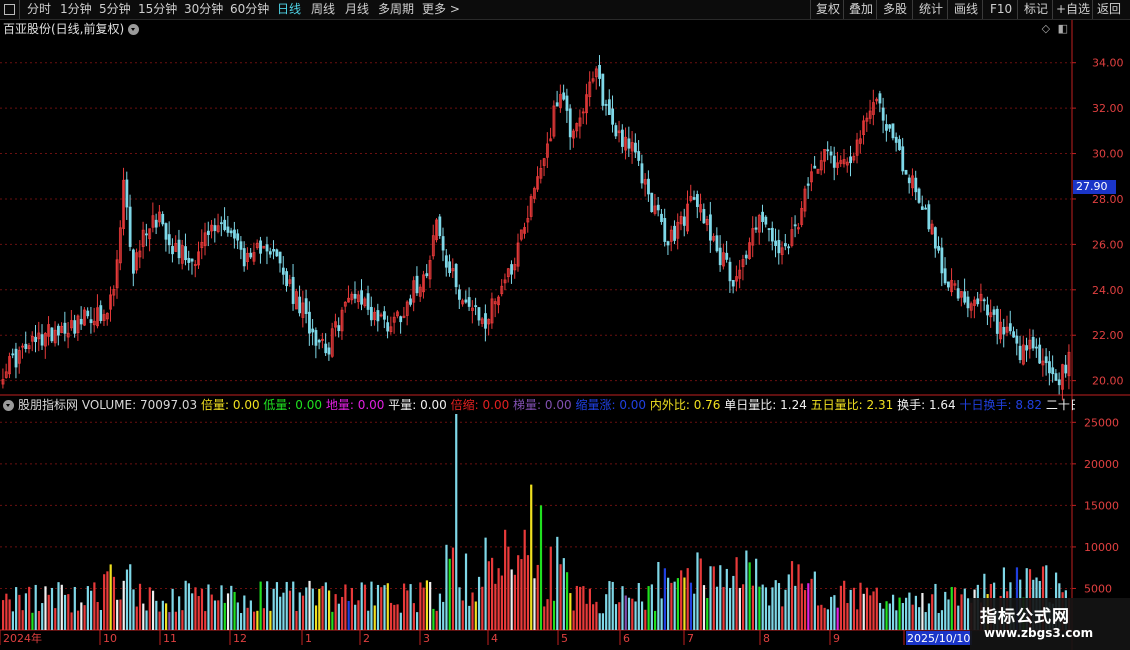 Image resolution: width=1130 pixels, height=650 pixels. What do you see at coordinates (999, 405) in the screenshot?
I see `indicator-item-16: 十日换手: 8.82` at bounding box center [999, 405].